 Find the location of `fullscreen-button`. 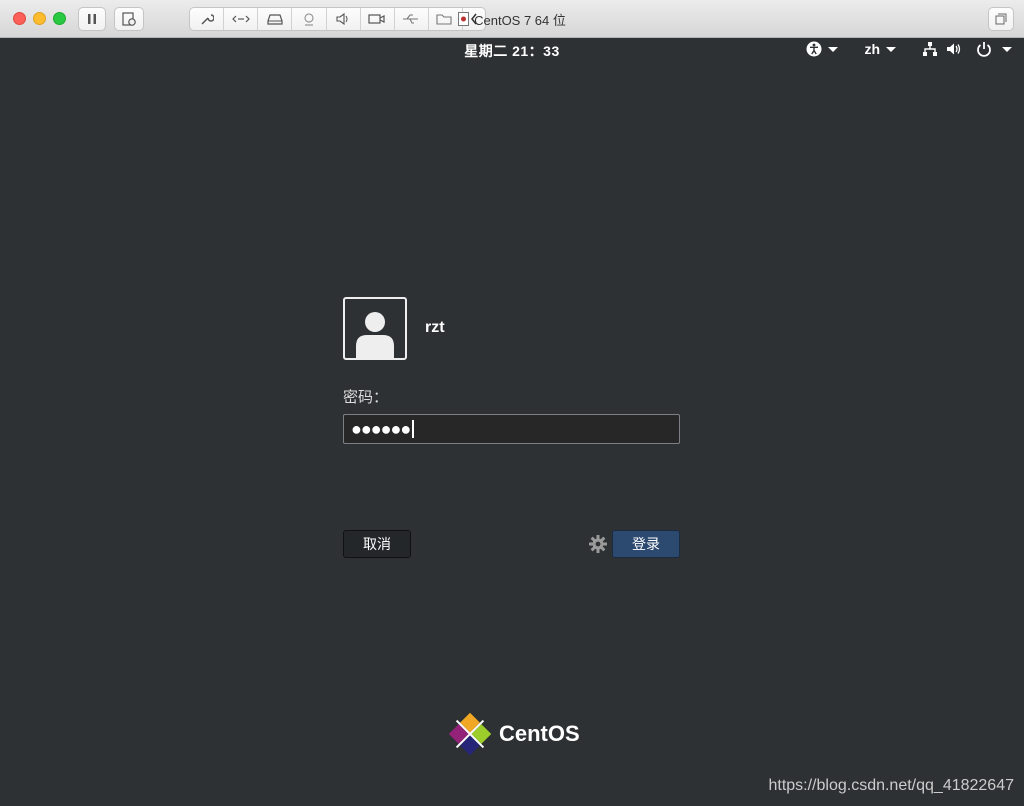

fullscreen-button is located at coordinates (1001, 19).